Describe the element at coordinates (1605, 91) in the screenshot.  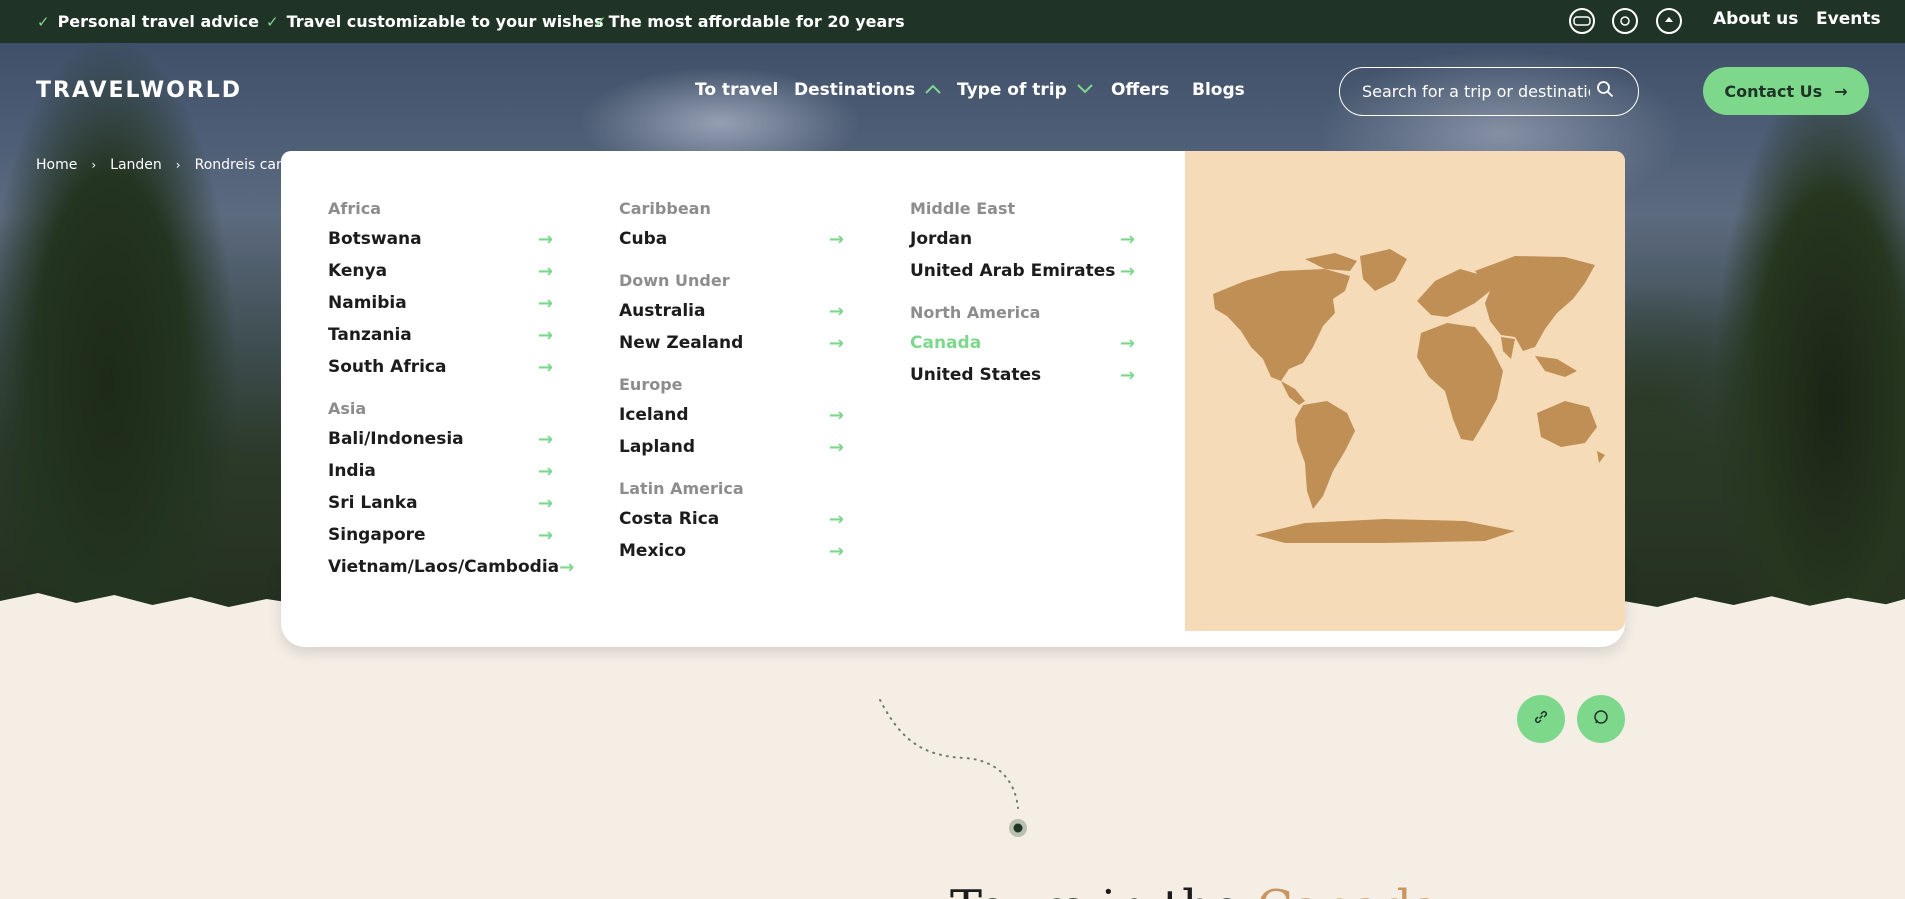
I see `search-icon` at that location.